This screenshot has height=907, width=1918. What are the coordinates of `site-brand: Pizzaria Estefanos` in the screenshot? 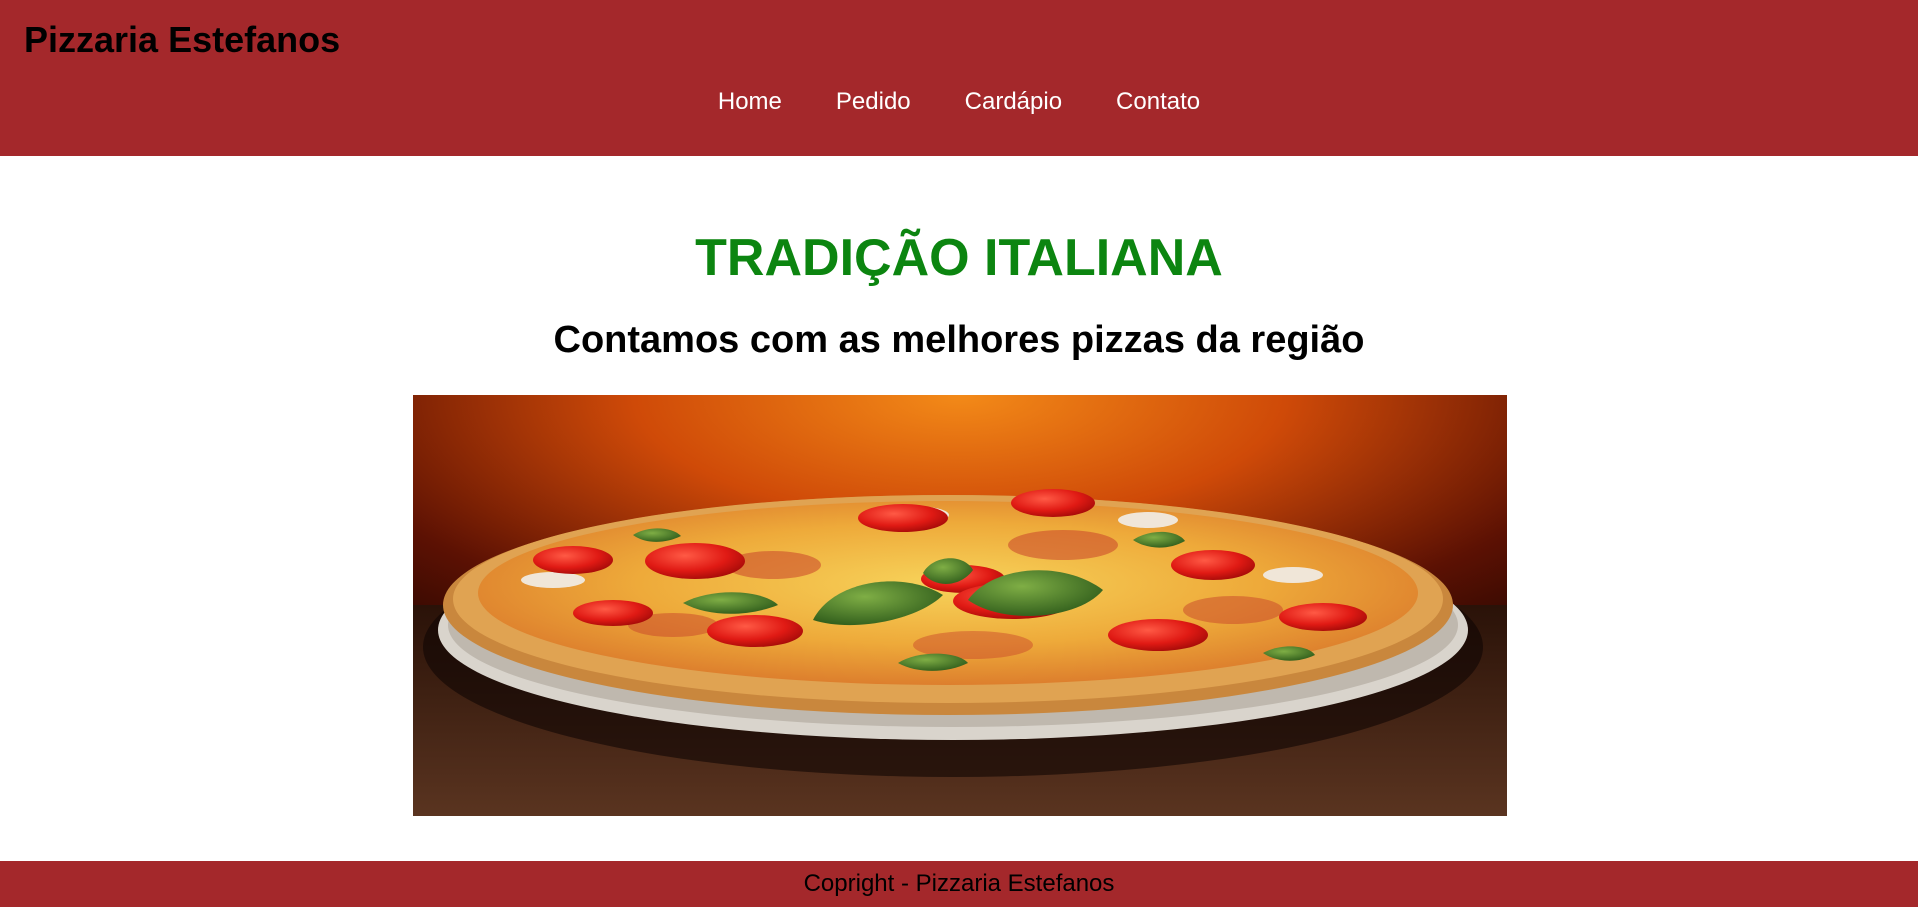 It's located at (182, 39).